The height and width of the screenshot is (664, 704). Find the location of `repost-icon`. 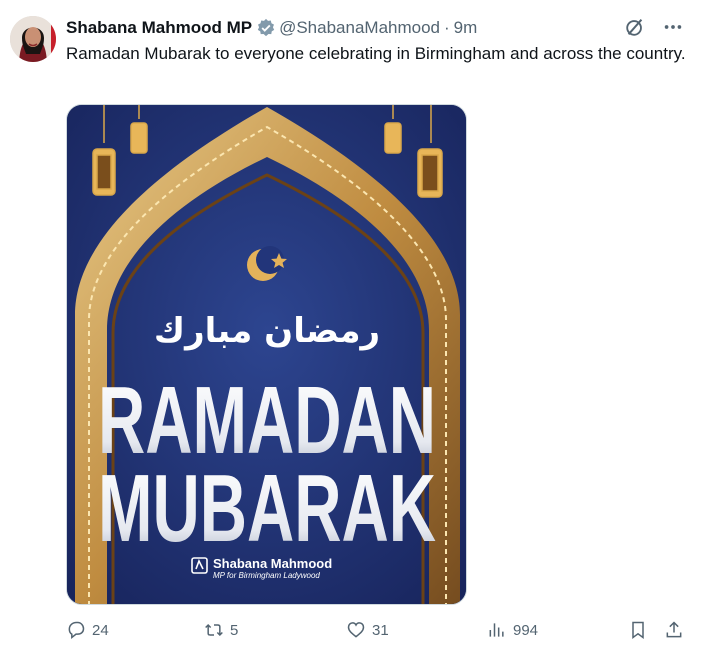

repost-icon is located at coordinates (214, 630).